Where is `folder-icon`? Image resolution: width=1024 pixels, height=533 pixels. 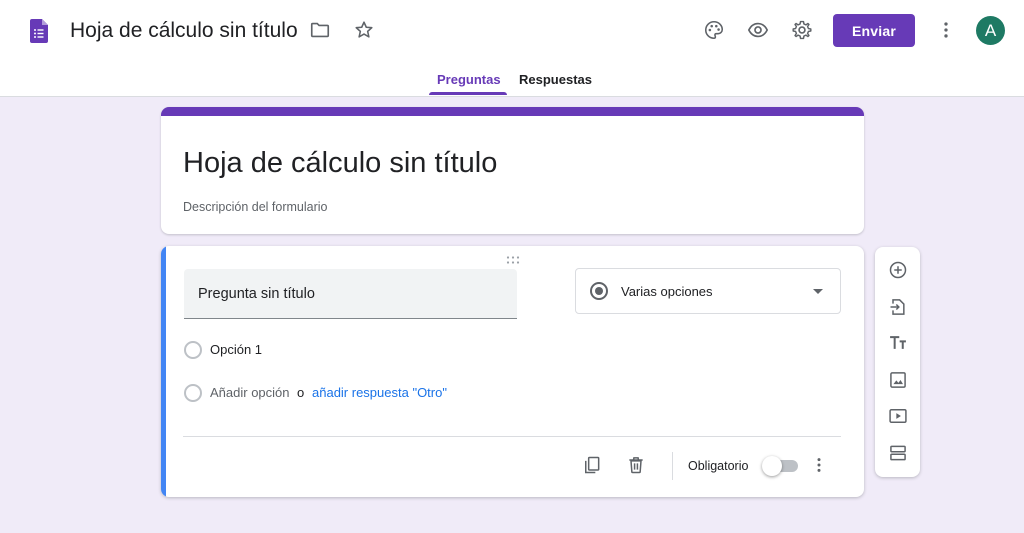
folder-icon is located at coordinates (320, 30).